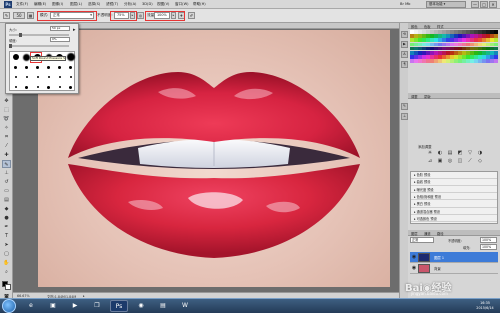  Describe the element at coordinates (470, 161) in the screenshot. I see `adjustment-type-icon: ⟋` at that location.